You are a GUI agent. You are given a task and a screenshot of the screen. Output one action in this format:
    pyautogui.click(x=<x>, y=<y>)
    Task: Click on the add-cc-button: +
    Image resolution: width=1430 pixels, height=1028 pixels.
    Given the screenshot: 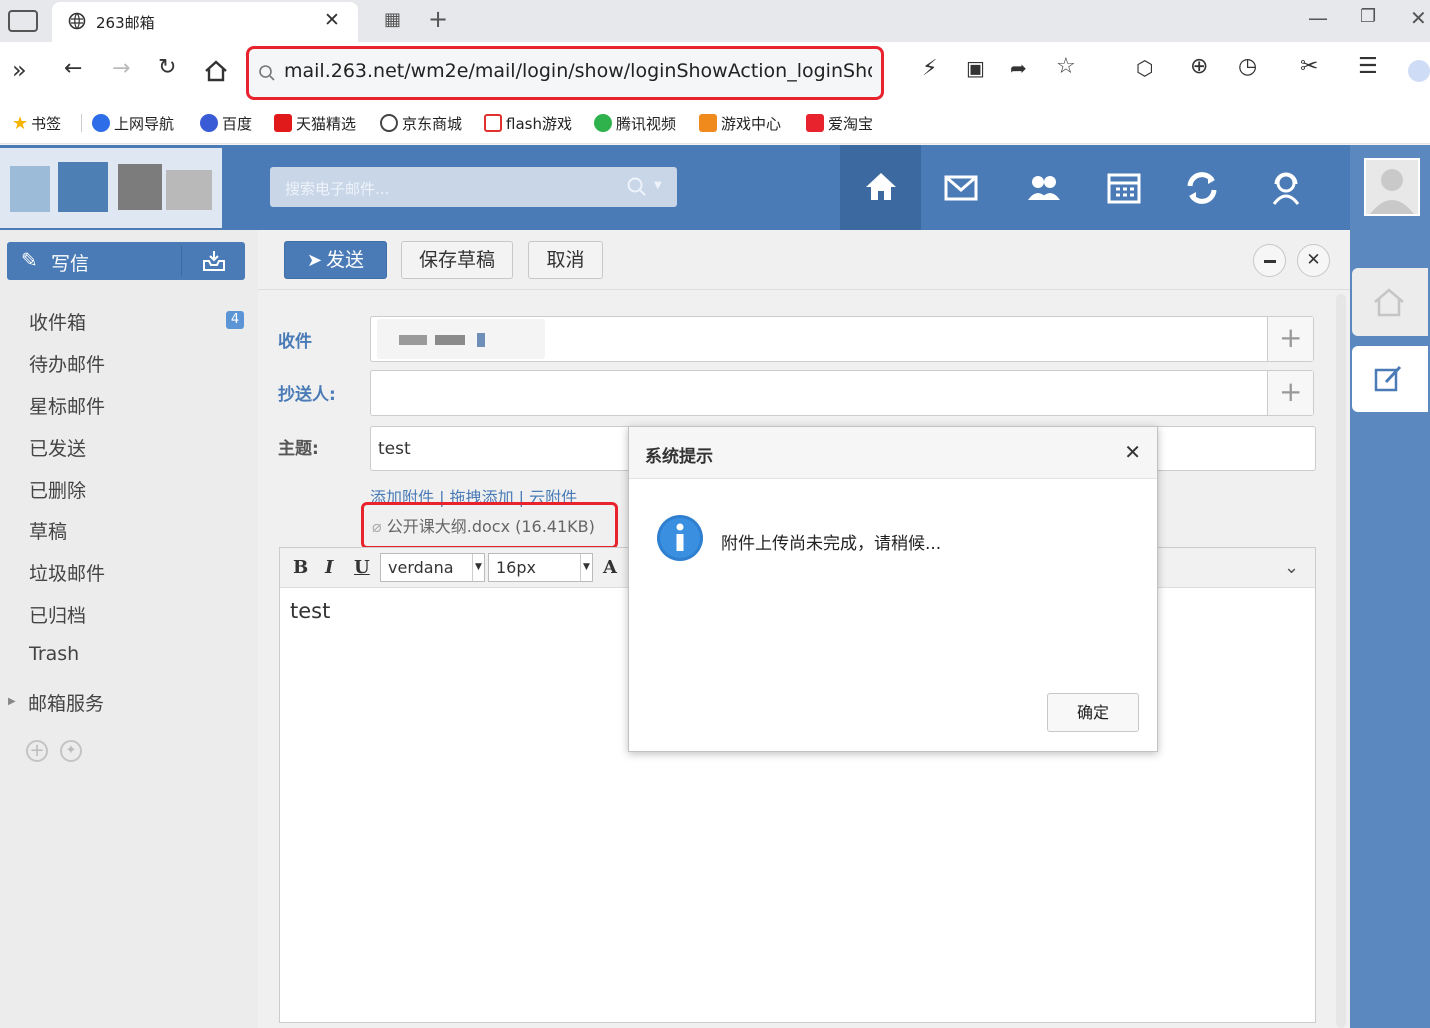 What is the action you would take?
    pyautogui.click(x=1290, y=393)
    